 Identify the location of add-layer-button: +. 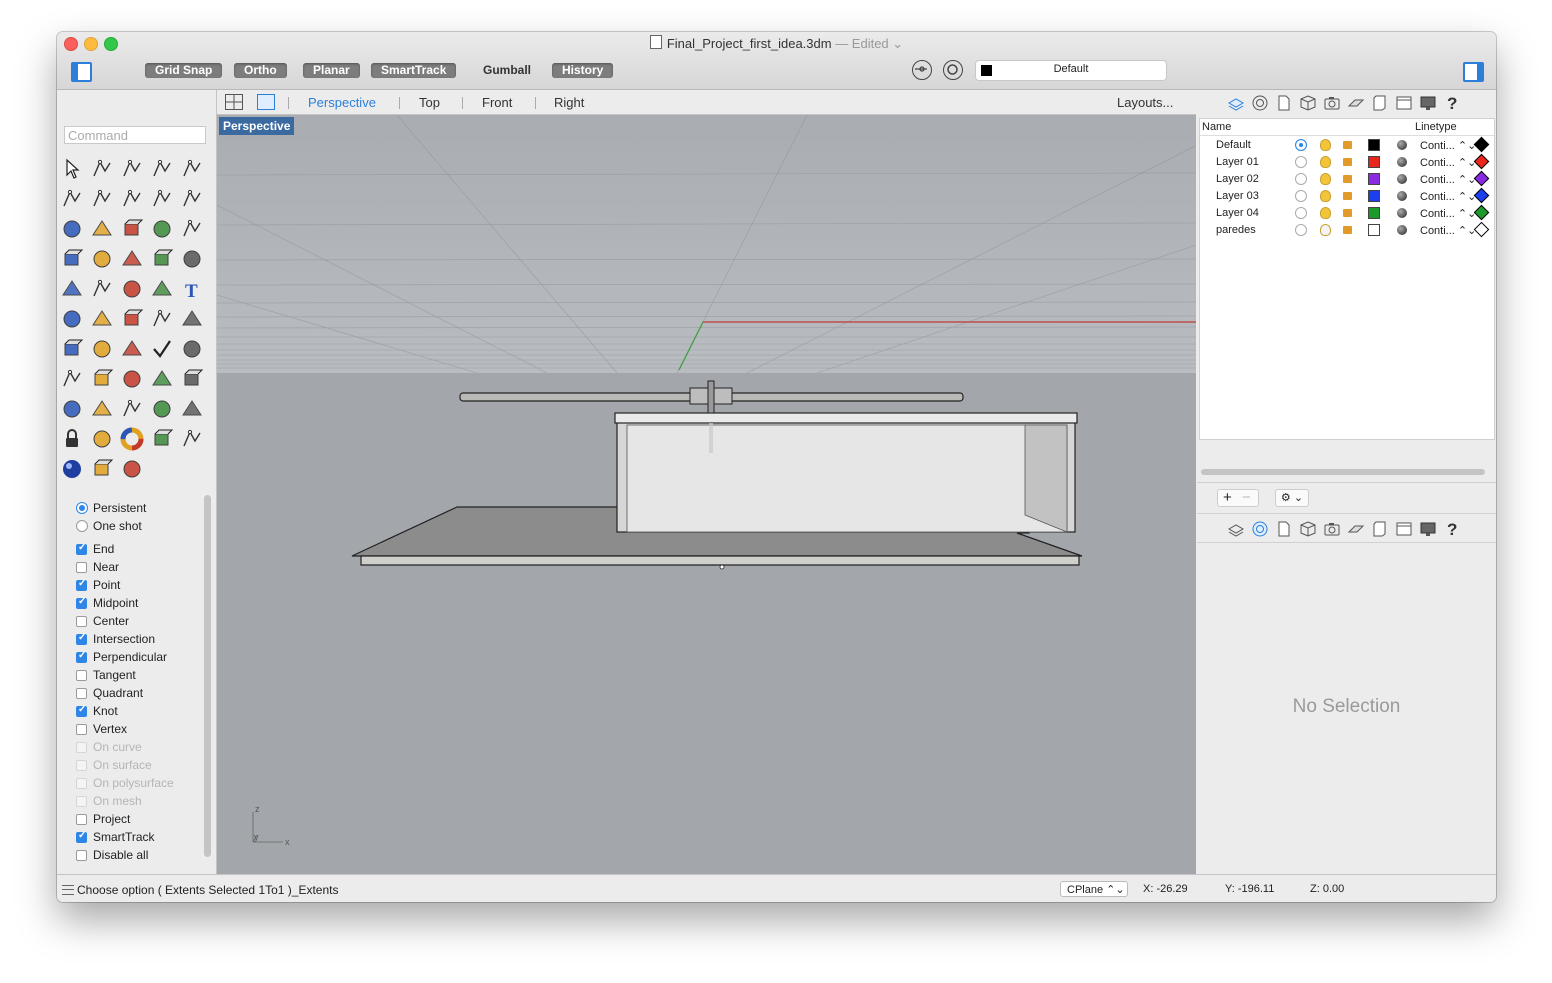
(1227, 497).